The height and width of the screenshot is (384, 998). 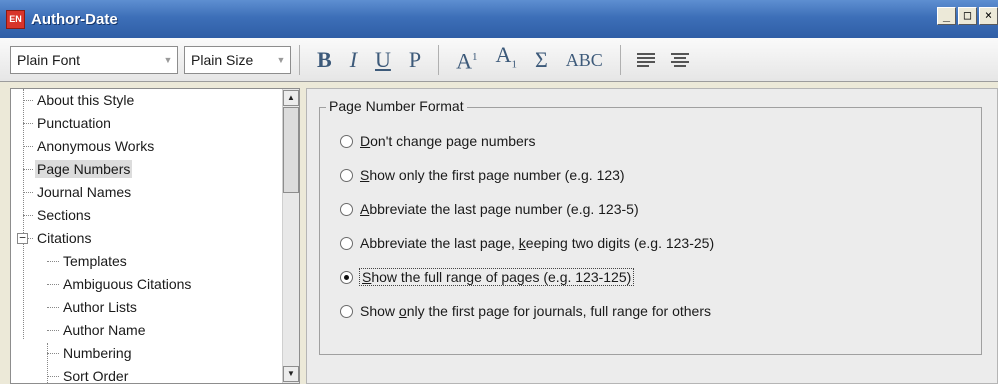 What do you see at coordinates (541, 60) in the screenshot?
I see `symbol-button: Σ` at bounding box center [541, 60].